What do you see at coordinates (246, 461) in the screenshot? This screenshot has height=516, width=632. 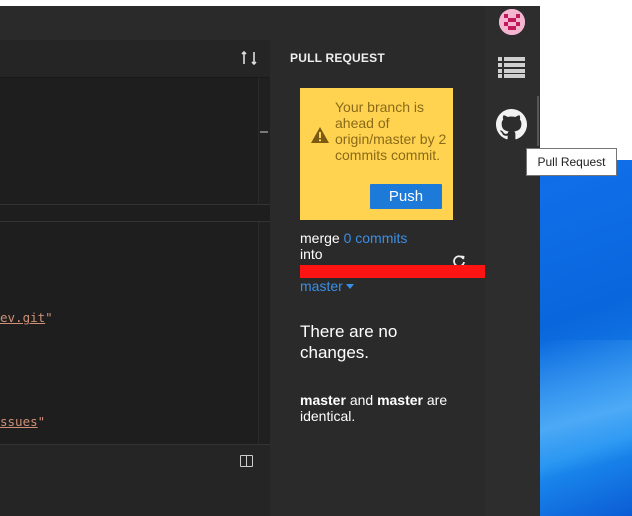 I see `split-editor-icon` at bounding box center [246, 461].